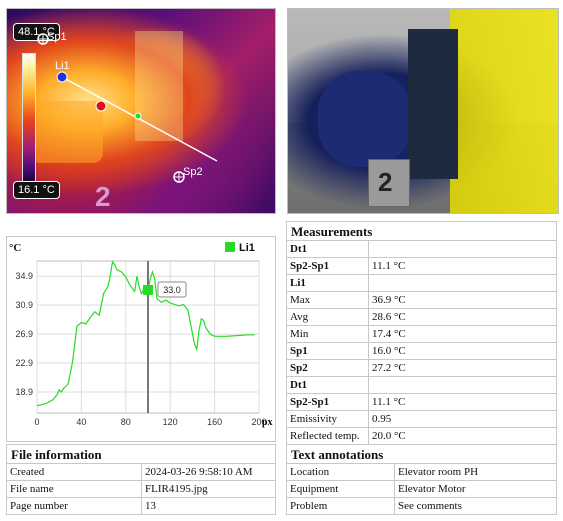 Image resolution: width=563 pixels, height=521 pixels. Describe the element at coordinates (74, 472) in the screenshot. I see `file-info-row-label: Created` at that location.